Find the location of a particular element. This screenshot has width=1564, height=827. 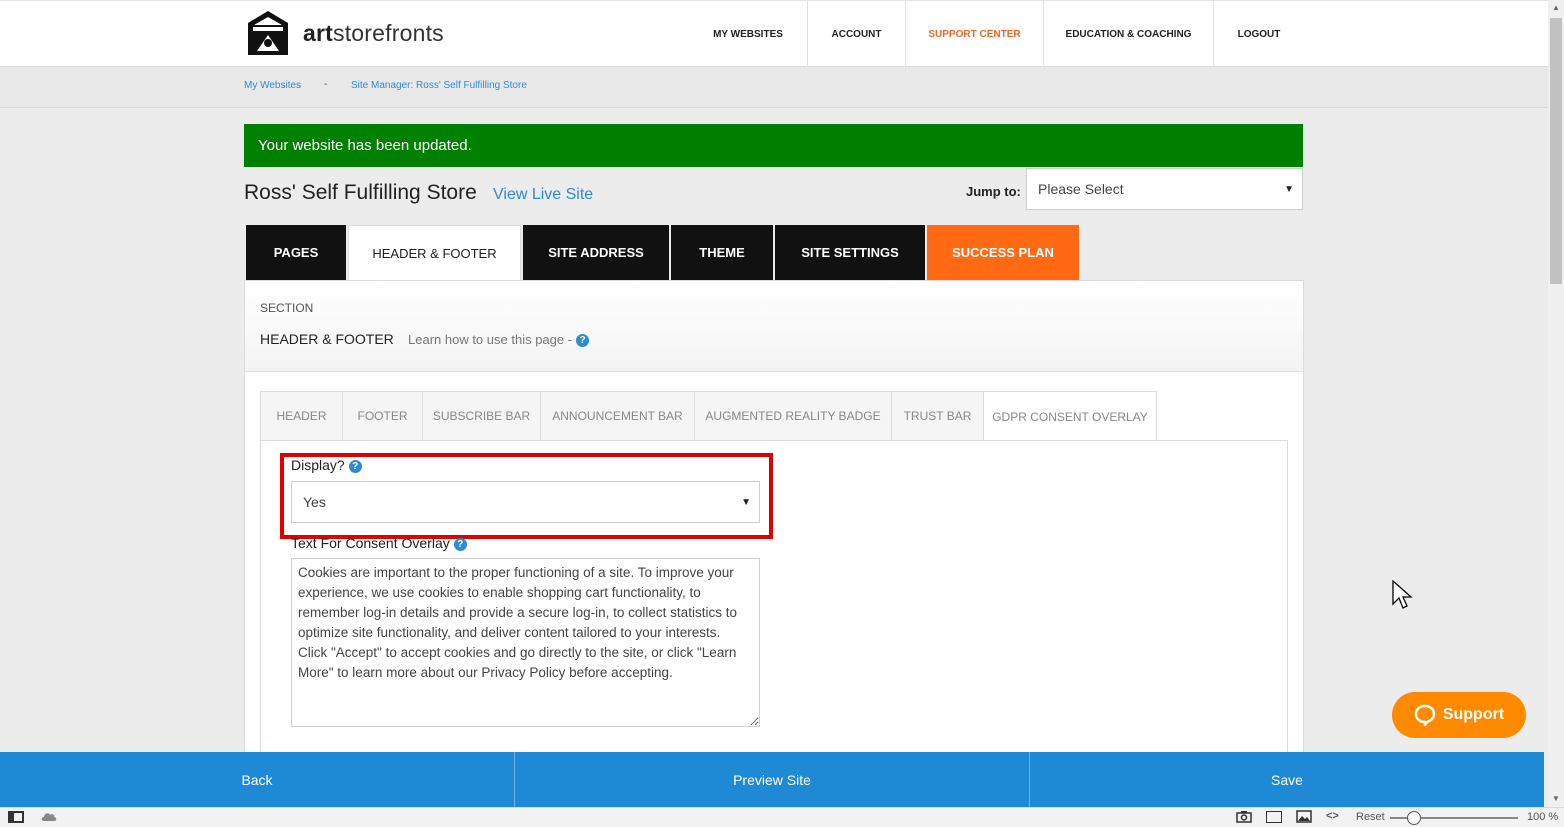

brand-logo: artstorefronts is located at coordinates (343, 33).